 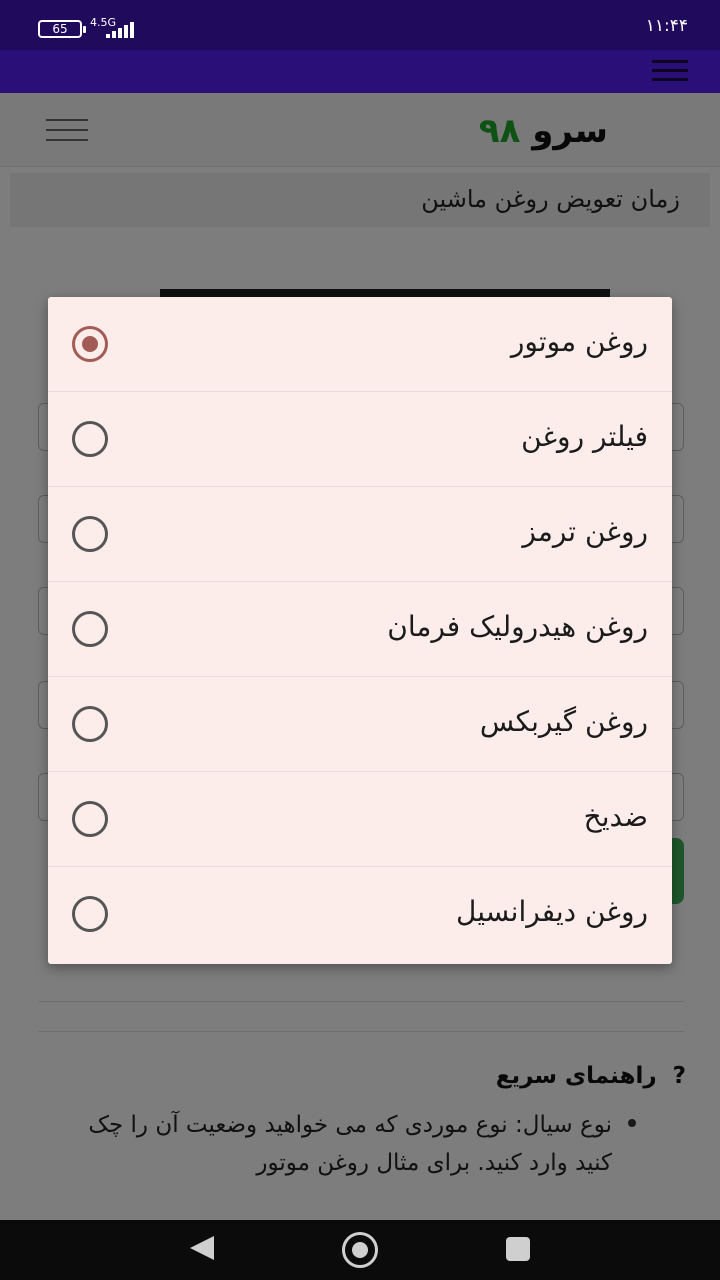 What do you see at coordinates (552, 911) in the screenshot?
I see `option-label: روغن دیفرانسیل` at bounding box center [552, 911].